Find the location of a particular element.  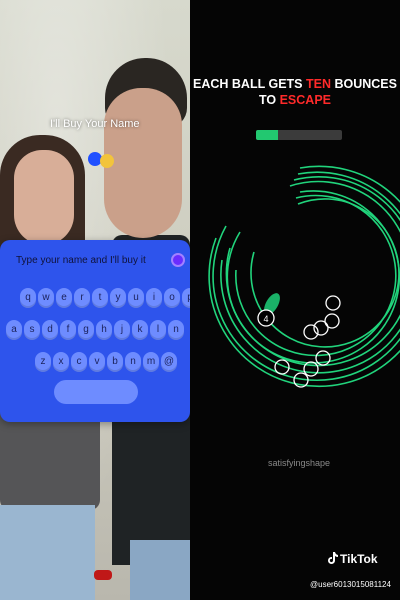

watermark: satisfyingshape is located at coordinates (299, 463).